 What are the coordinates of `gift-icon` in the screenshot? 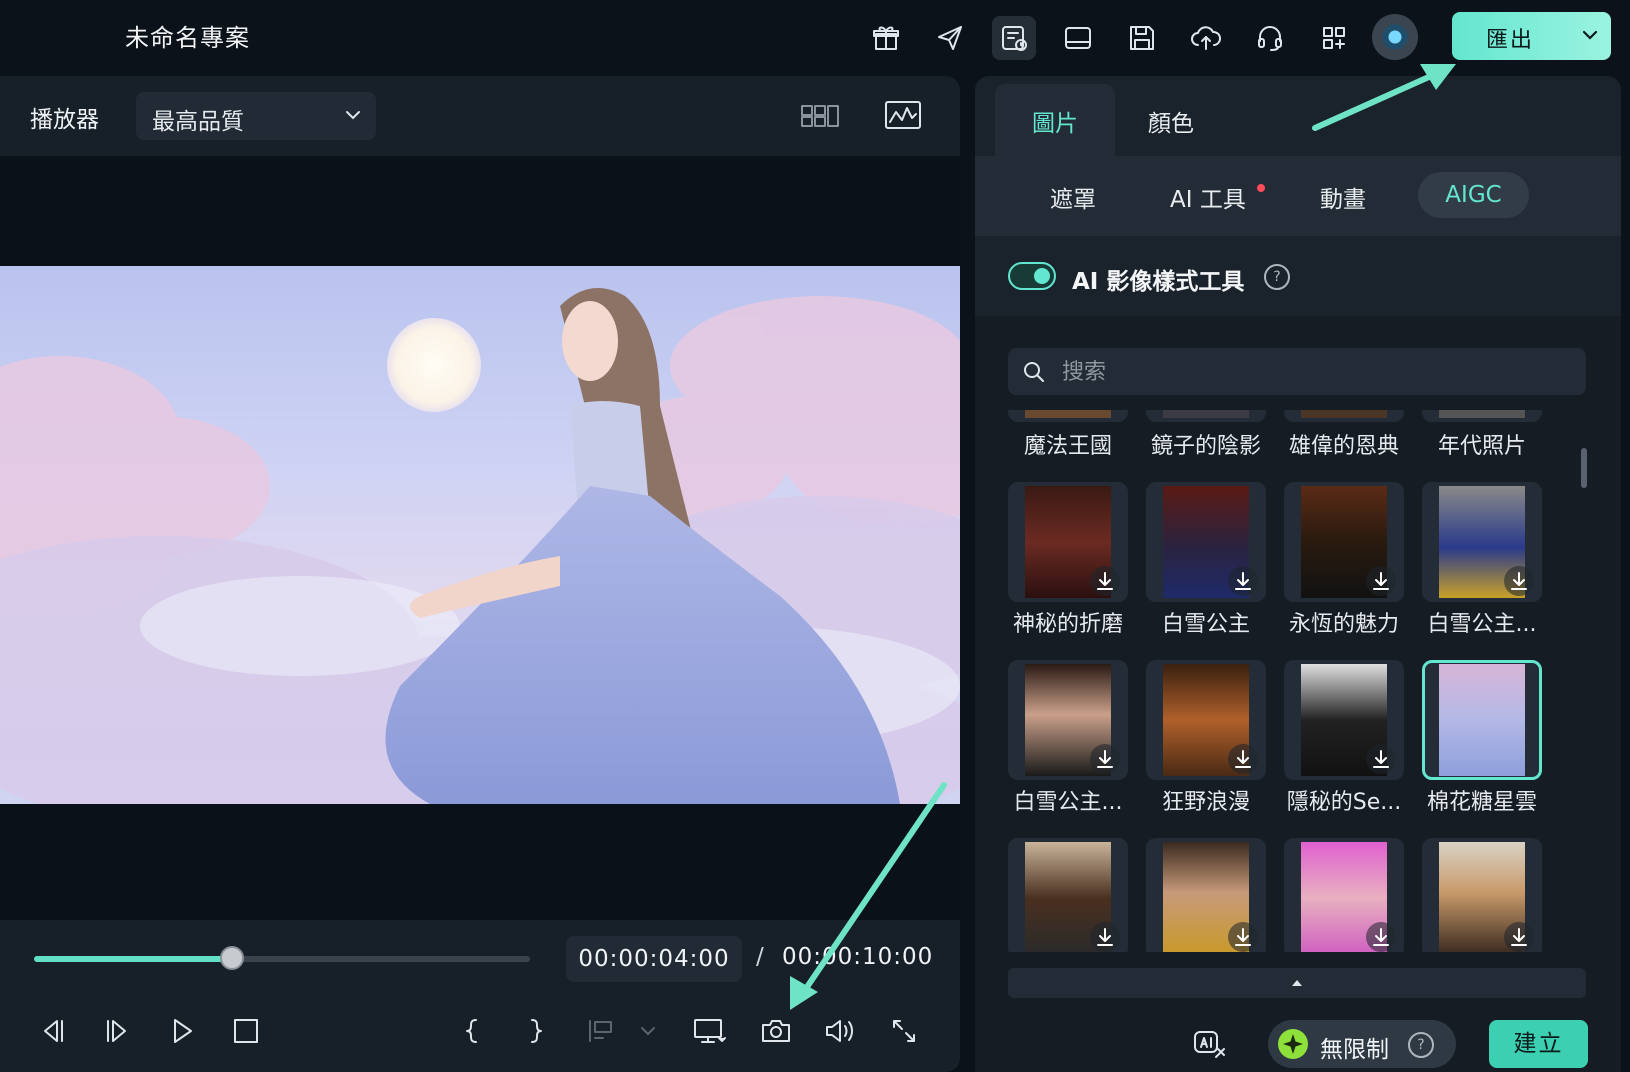 It's located at (886, 38).